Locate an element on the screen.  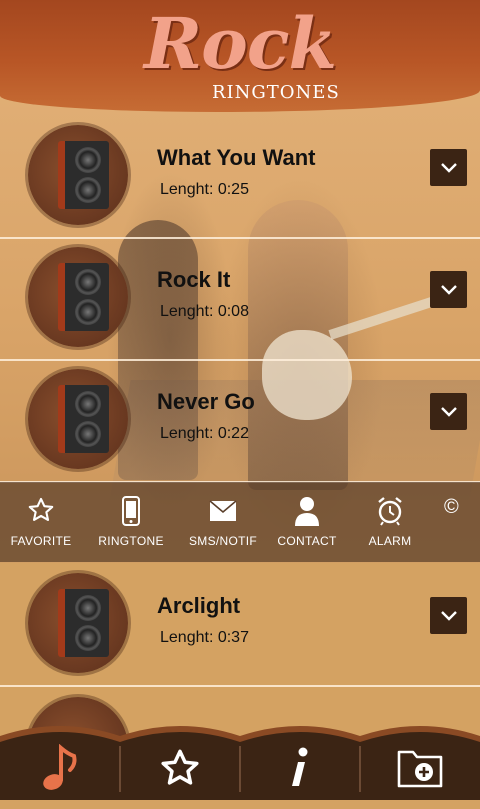
sms-label: SMS/NOTIF is located at coordinates (223, 541).